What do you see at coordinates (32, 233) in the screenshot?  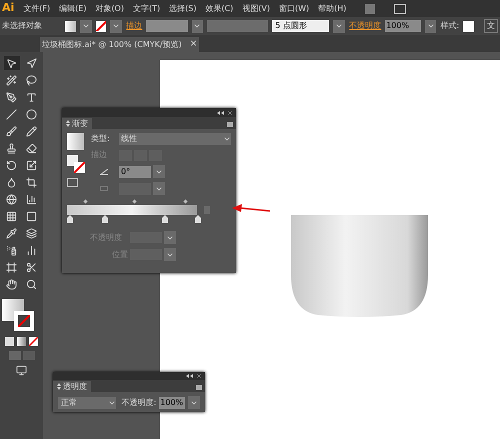 I see `blend-tool` at bounding box center [32, 233].